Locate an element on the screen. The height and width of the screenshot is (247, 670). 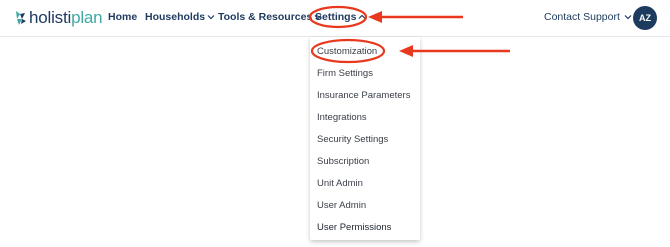
chevron-up-icon is located at coordinates (362, 17).